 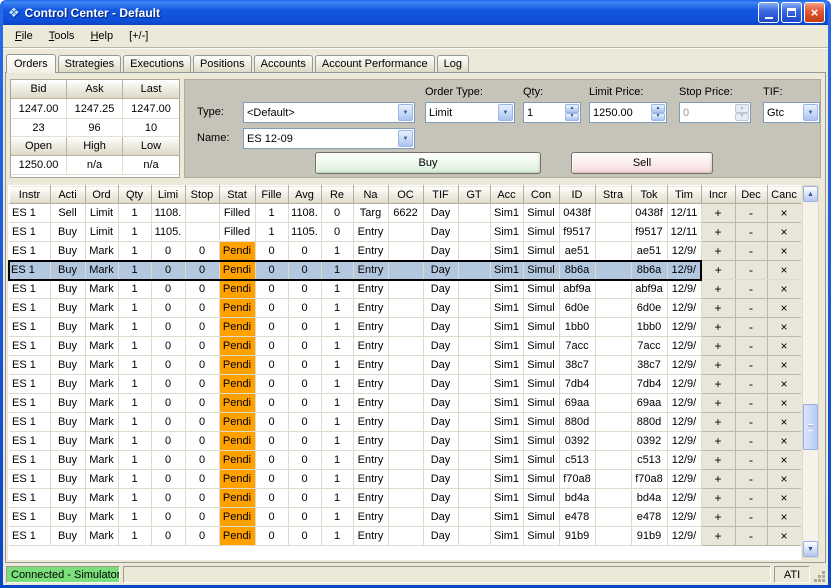 I want to click on menu-help: Help, so click(x=101, y=36).